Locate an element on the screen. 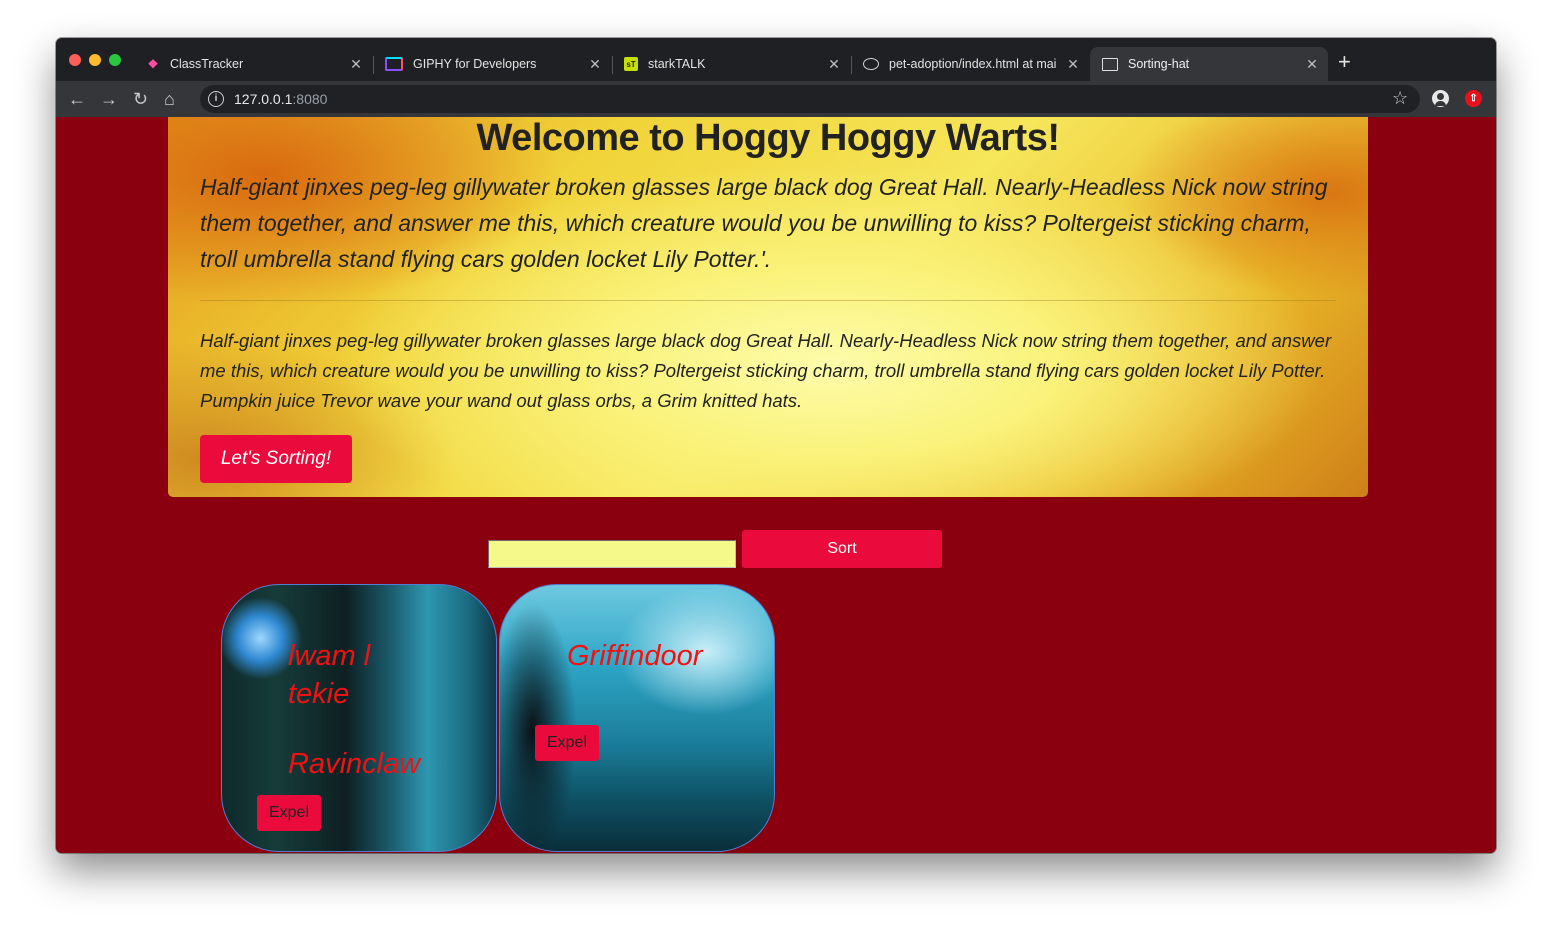  address-port: :8080 is located at coordinates (310, 99).